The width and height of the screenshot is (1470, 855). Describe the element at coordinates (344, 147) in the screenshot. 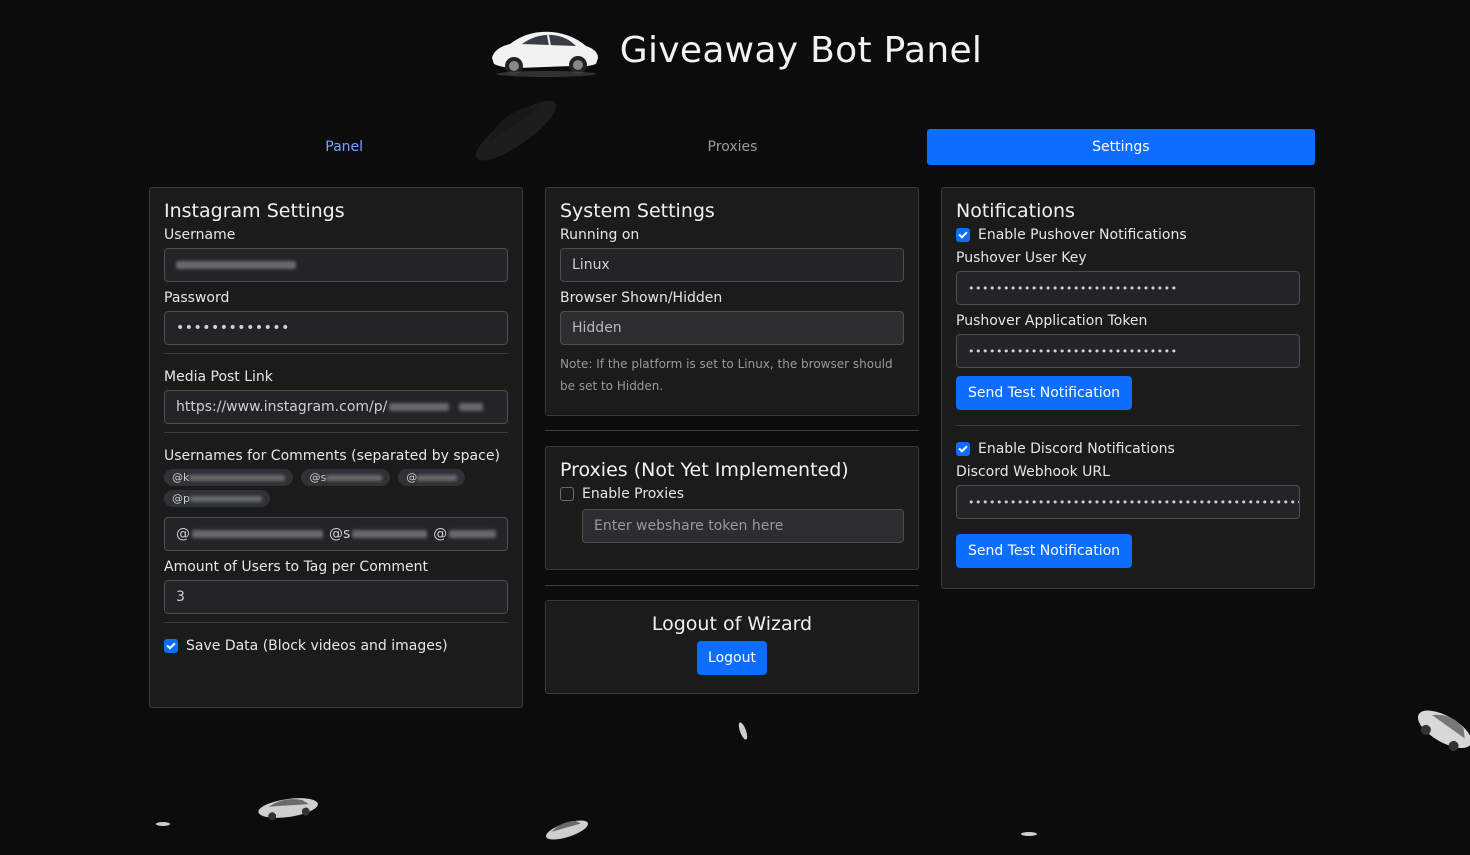

I see `tab-panel: Panel` at that location.